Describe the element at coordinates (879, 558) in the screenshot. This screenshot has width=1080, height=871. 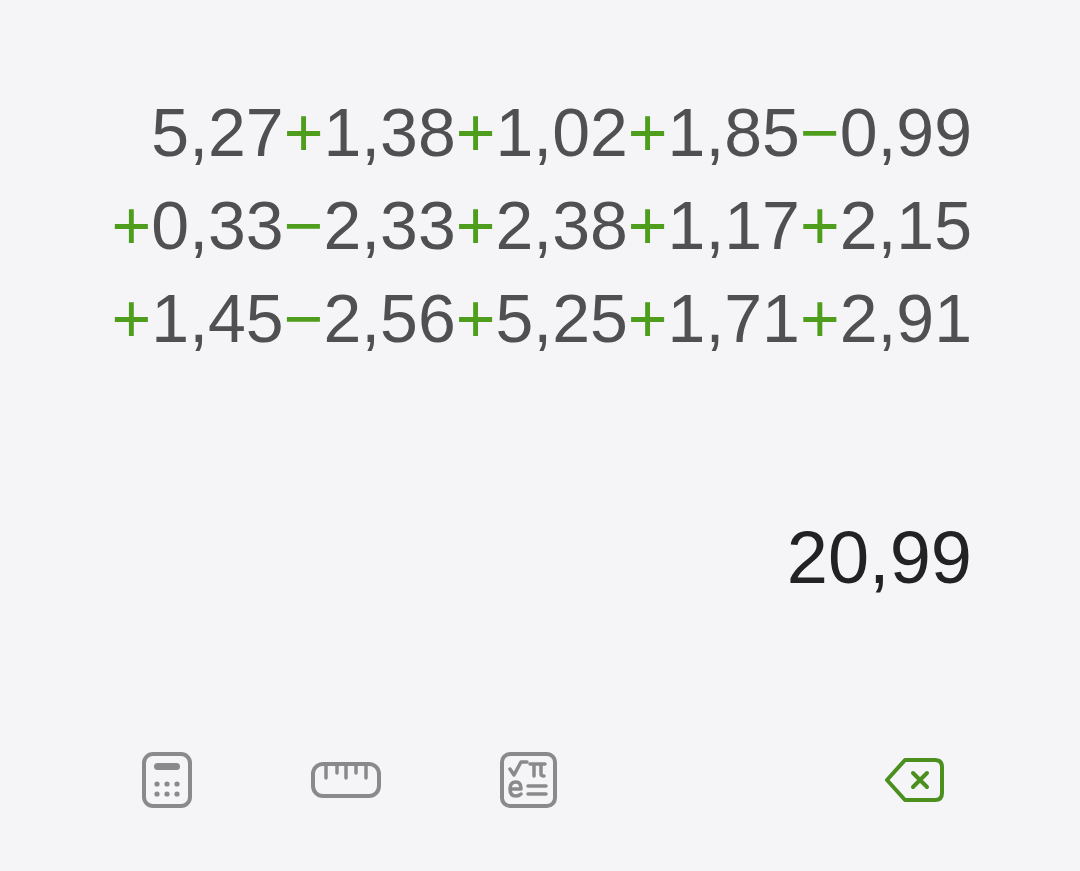
I see `result-value: 20,99` at that location.